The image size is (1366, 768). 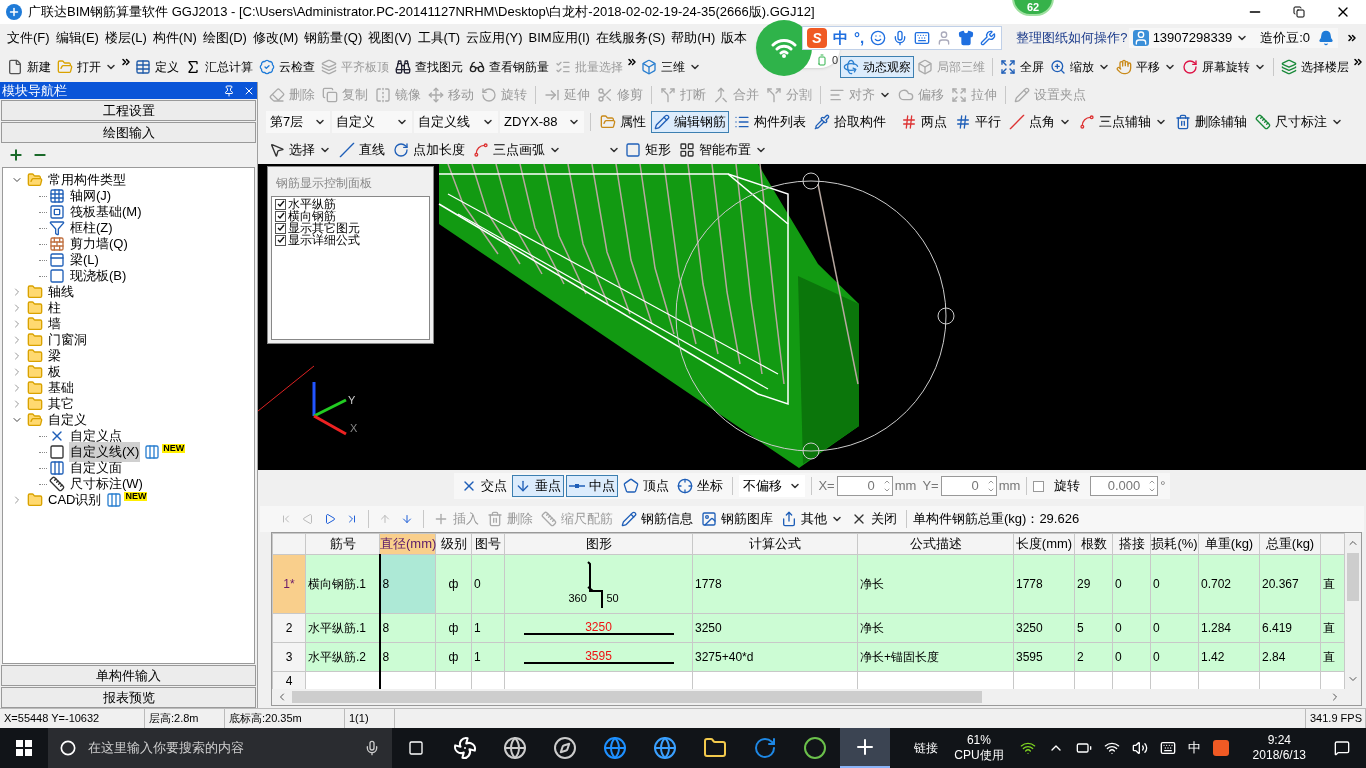 I want to click on dropdown: ZDYX-88, so click(x=542, y=122).